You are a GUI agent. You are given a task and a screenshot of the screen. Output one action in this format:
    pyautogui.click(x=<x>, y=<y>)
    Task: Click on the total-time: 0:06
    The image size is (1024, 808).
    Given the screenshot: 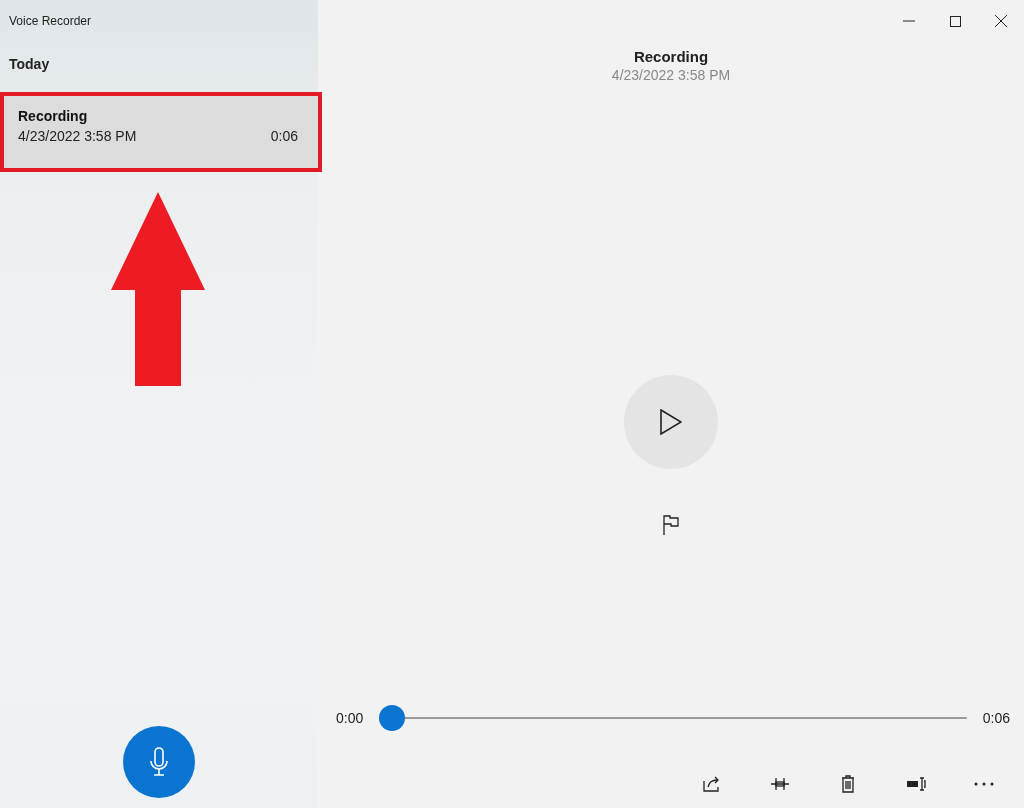 What is the action you would take?
    pyautogui.click(x=996, y=718)
    